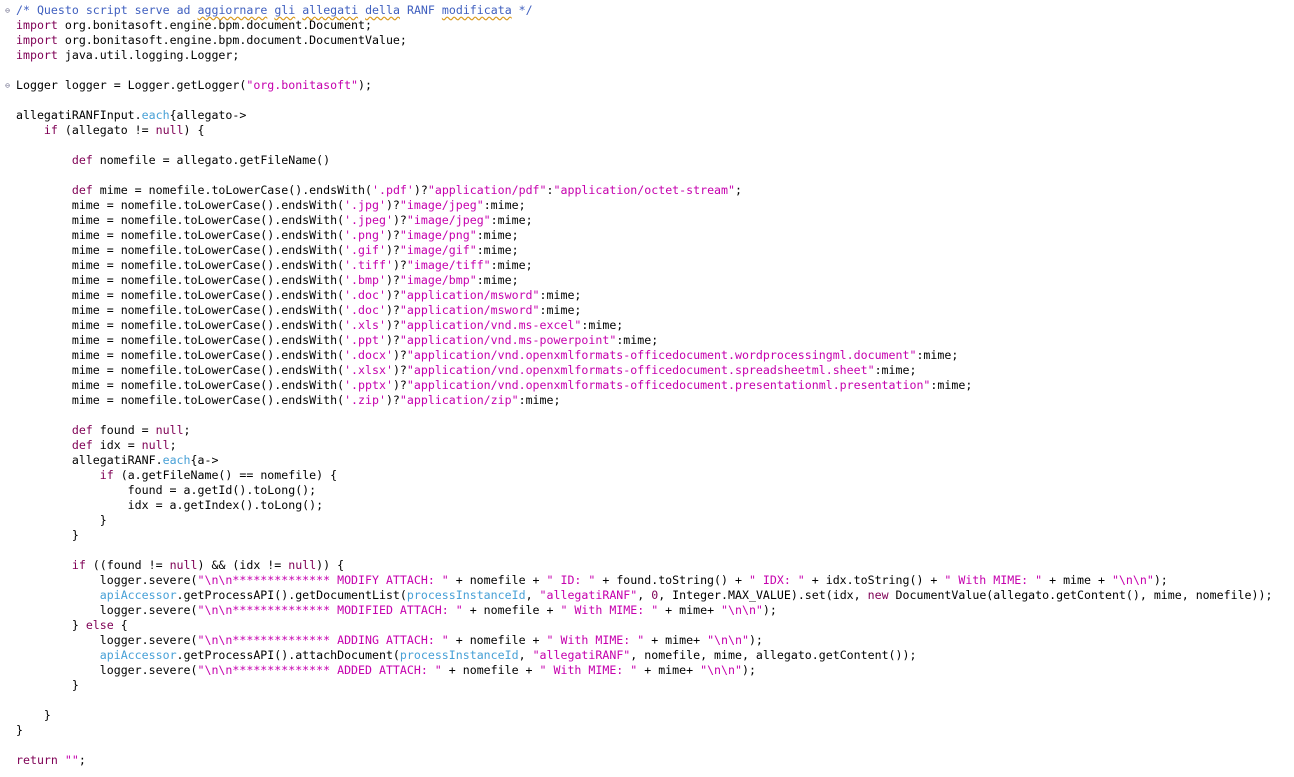 Image resolution: width=1294 pixels, height=777 pixels. Describe the element at coordinates (497, 640) in the screenshot. I see `code-token-plain: + nomefile +` at that location.